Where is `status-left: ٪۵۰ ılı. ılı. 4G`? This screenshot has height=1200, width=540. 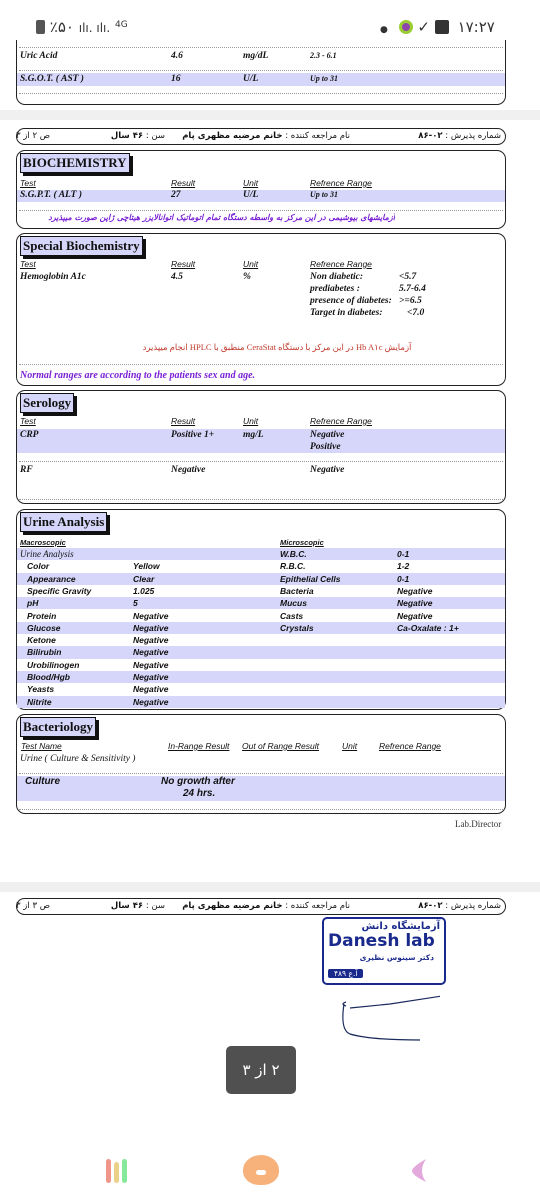 status-left: ٪۵۰ ılı. ılı. 4G is located at coordinates (82, 29).